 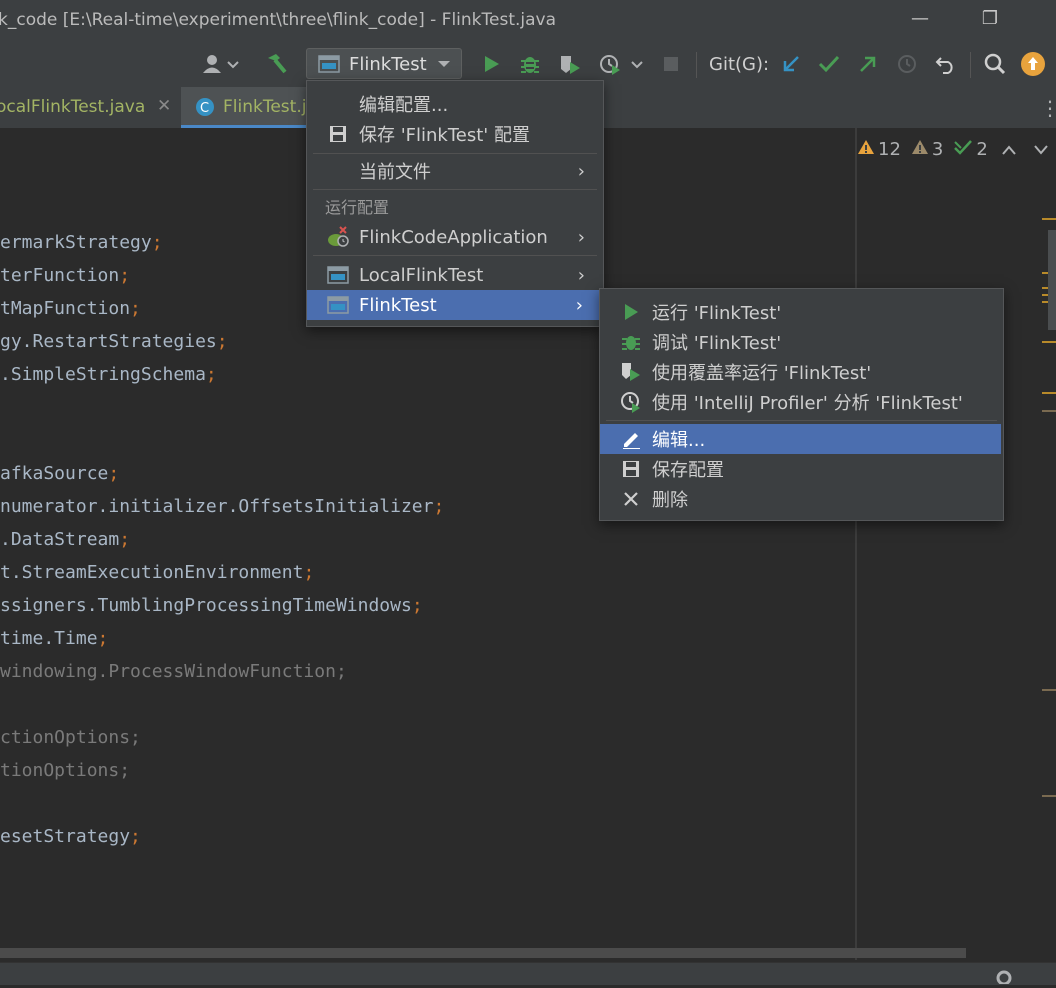 I want to click on search-icon, so click(x=995, y=64).